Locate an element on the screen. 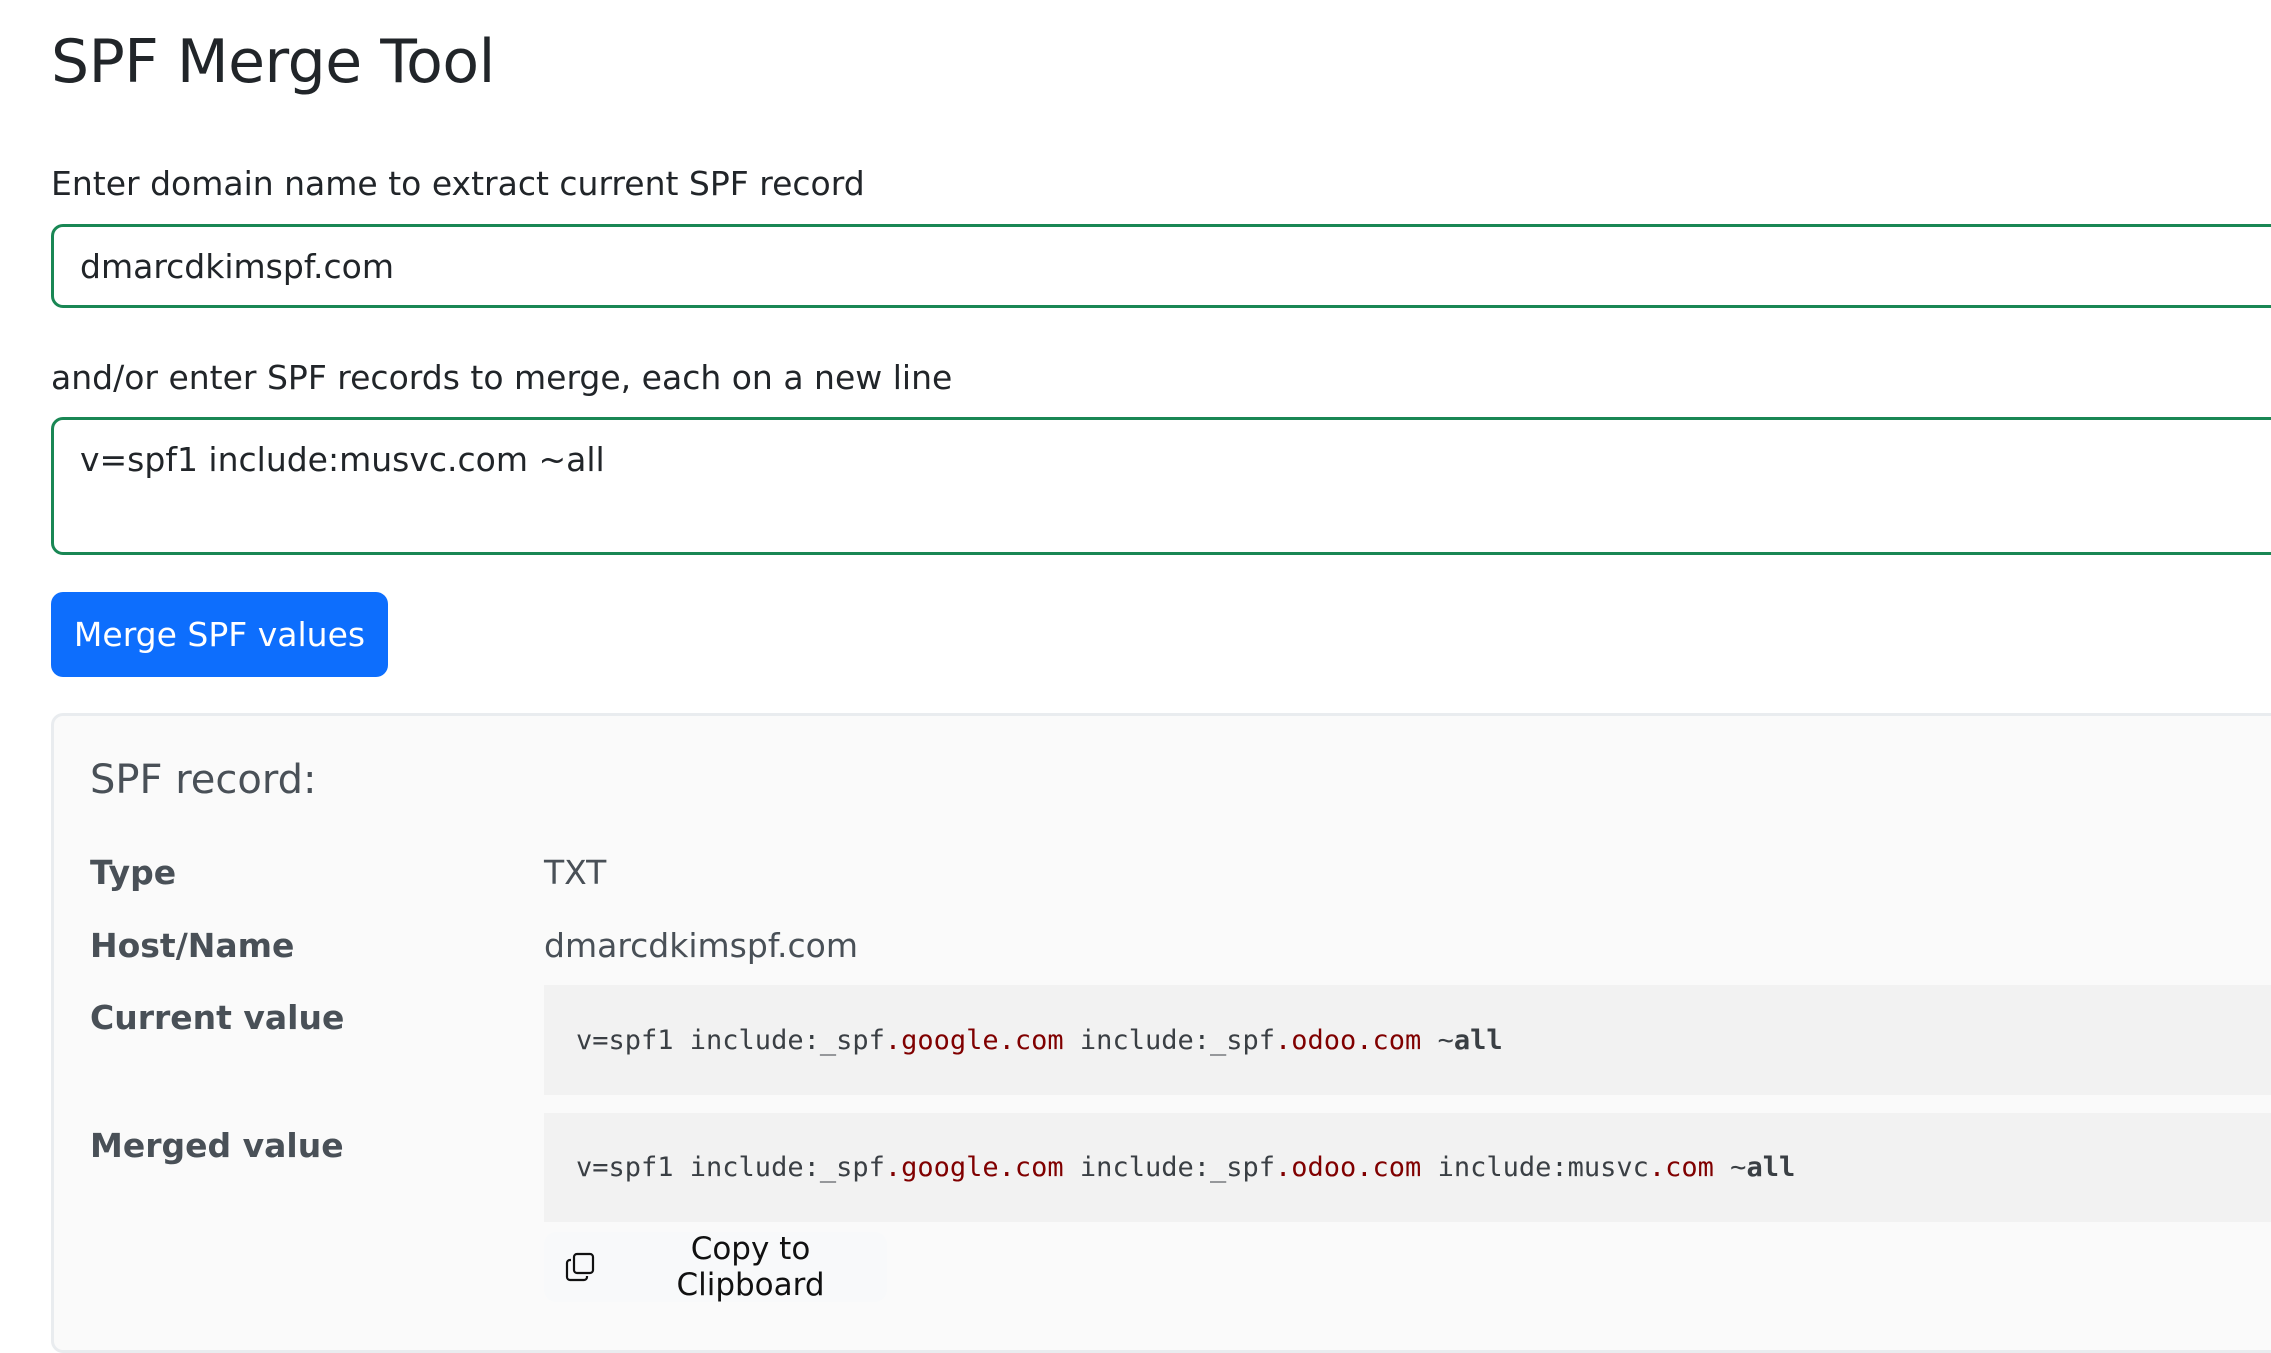  domain-input is located at coordinates (1161, 266).